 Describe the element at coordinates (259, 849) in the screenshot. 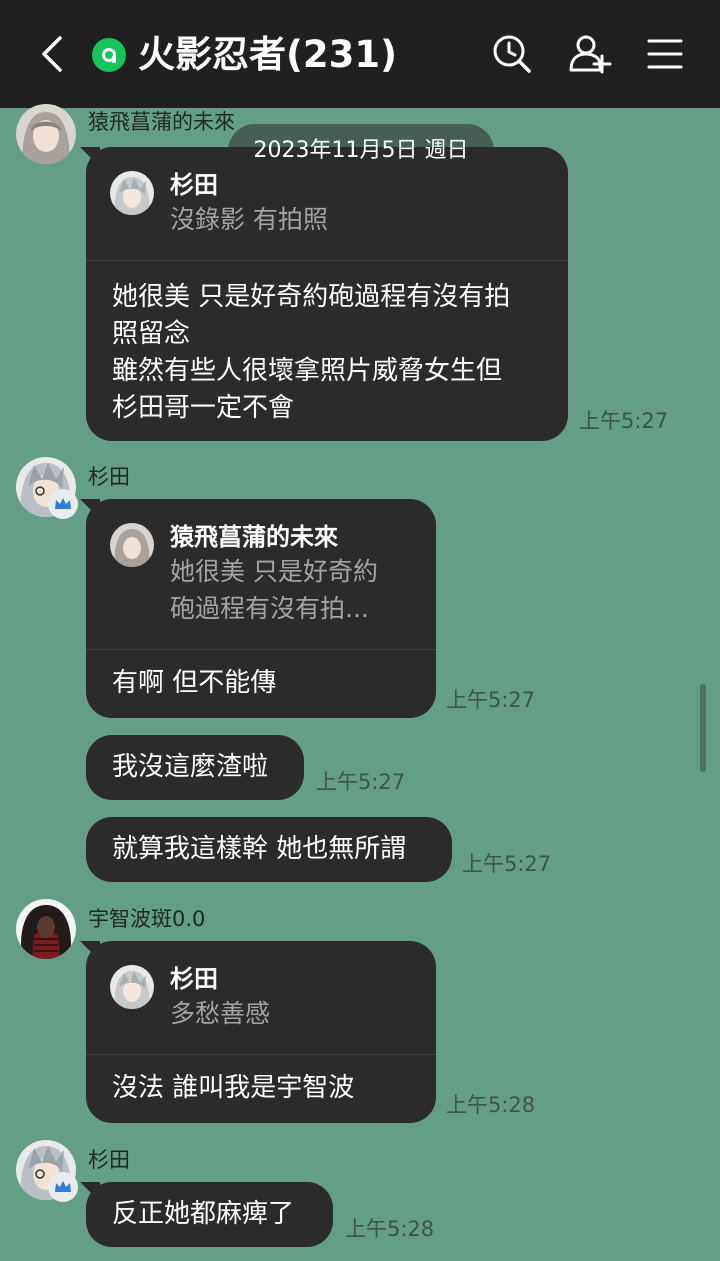

I see `message-text: 就算我這樣幹 她也無所謂` at that location.